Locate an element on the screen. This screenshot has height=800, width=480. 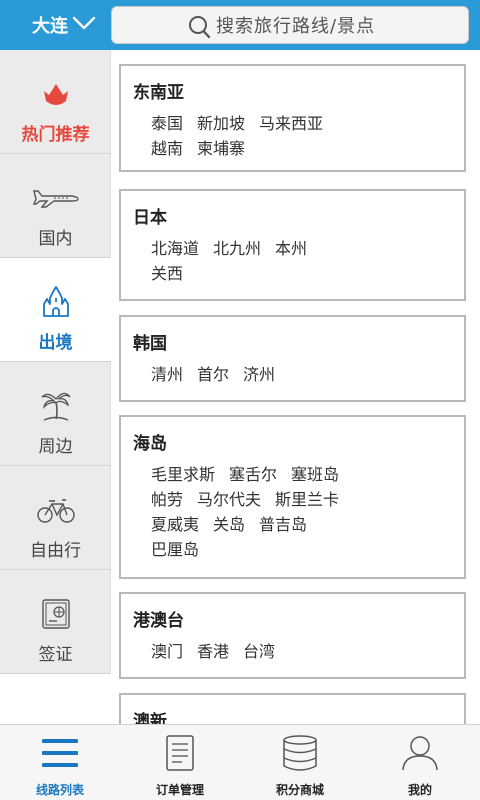
destination-link: 济州 is located at coordinates (259, 374).